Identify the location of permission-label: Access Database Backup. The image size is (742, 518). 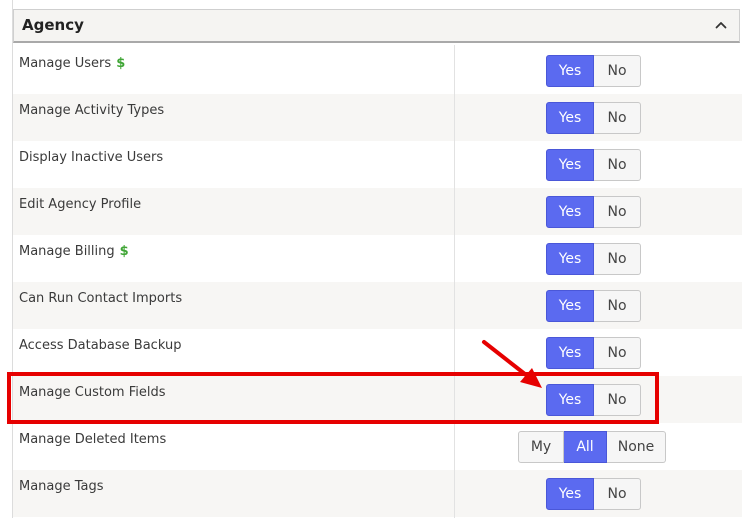
(100, 345).